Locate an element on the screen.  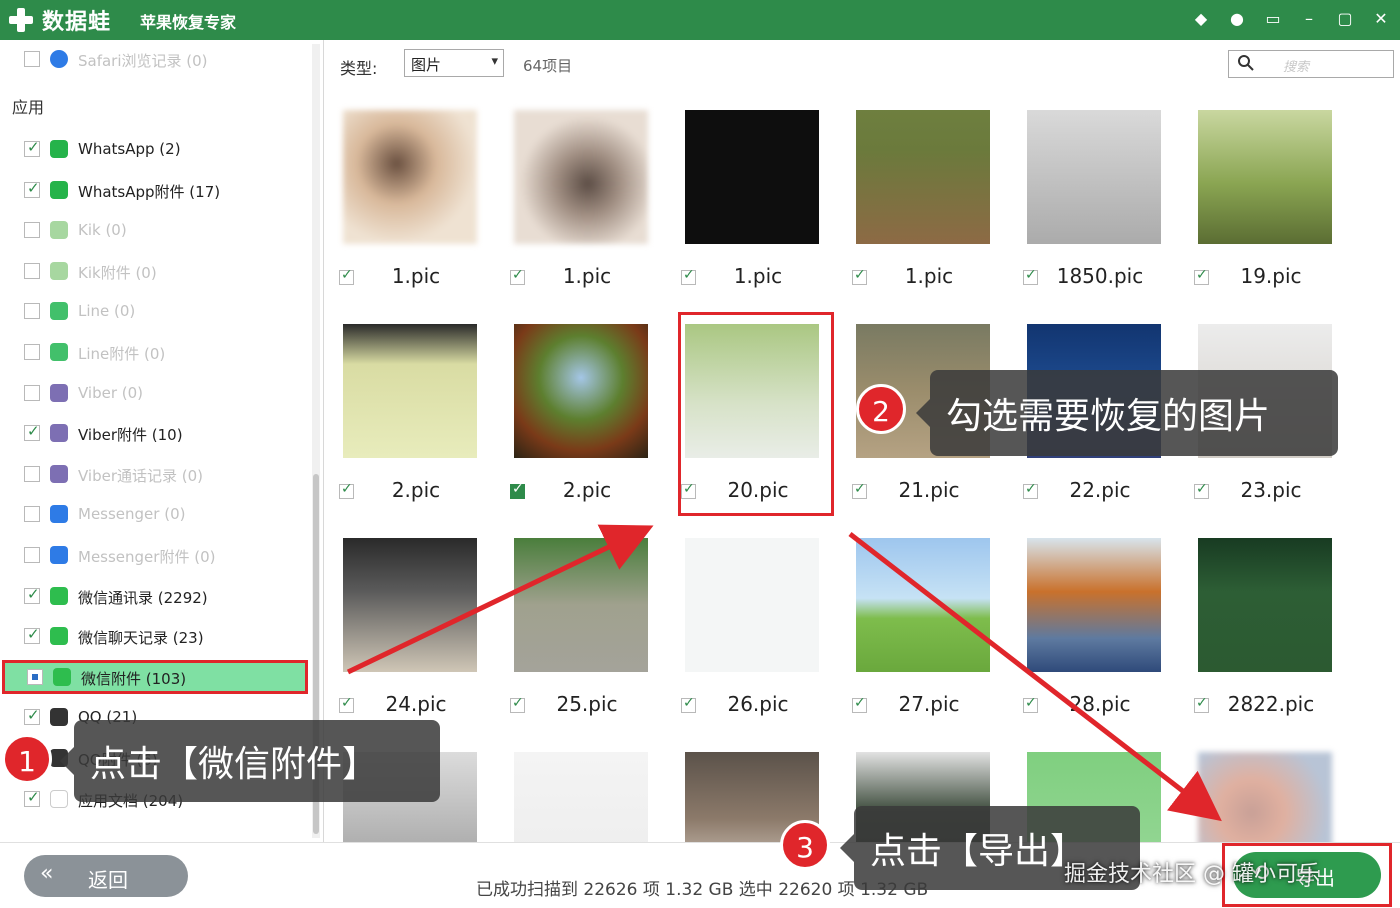
sidebar-item: 微信通讯录 (2292) is located at coordinates (156, 596).